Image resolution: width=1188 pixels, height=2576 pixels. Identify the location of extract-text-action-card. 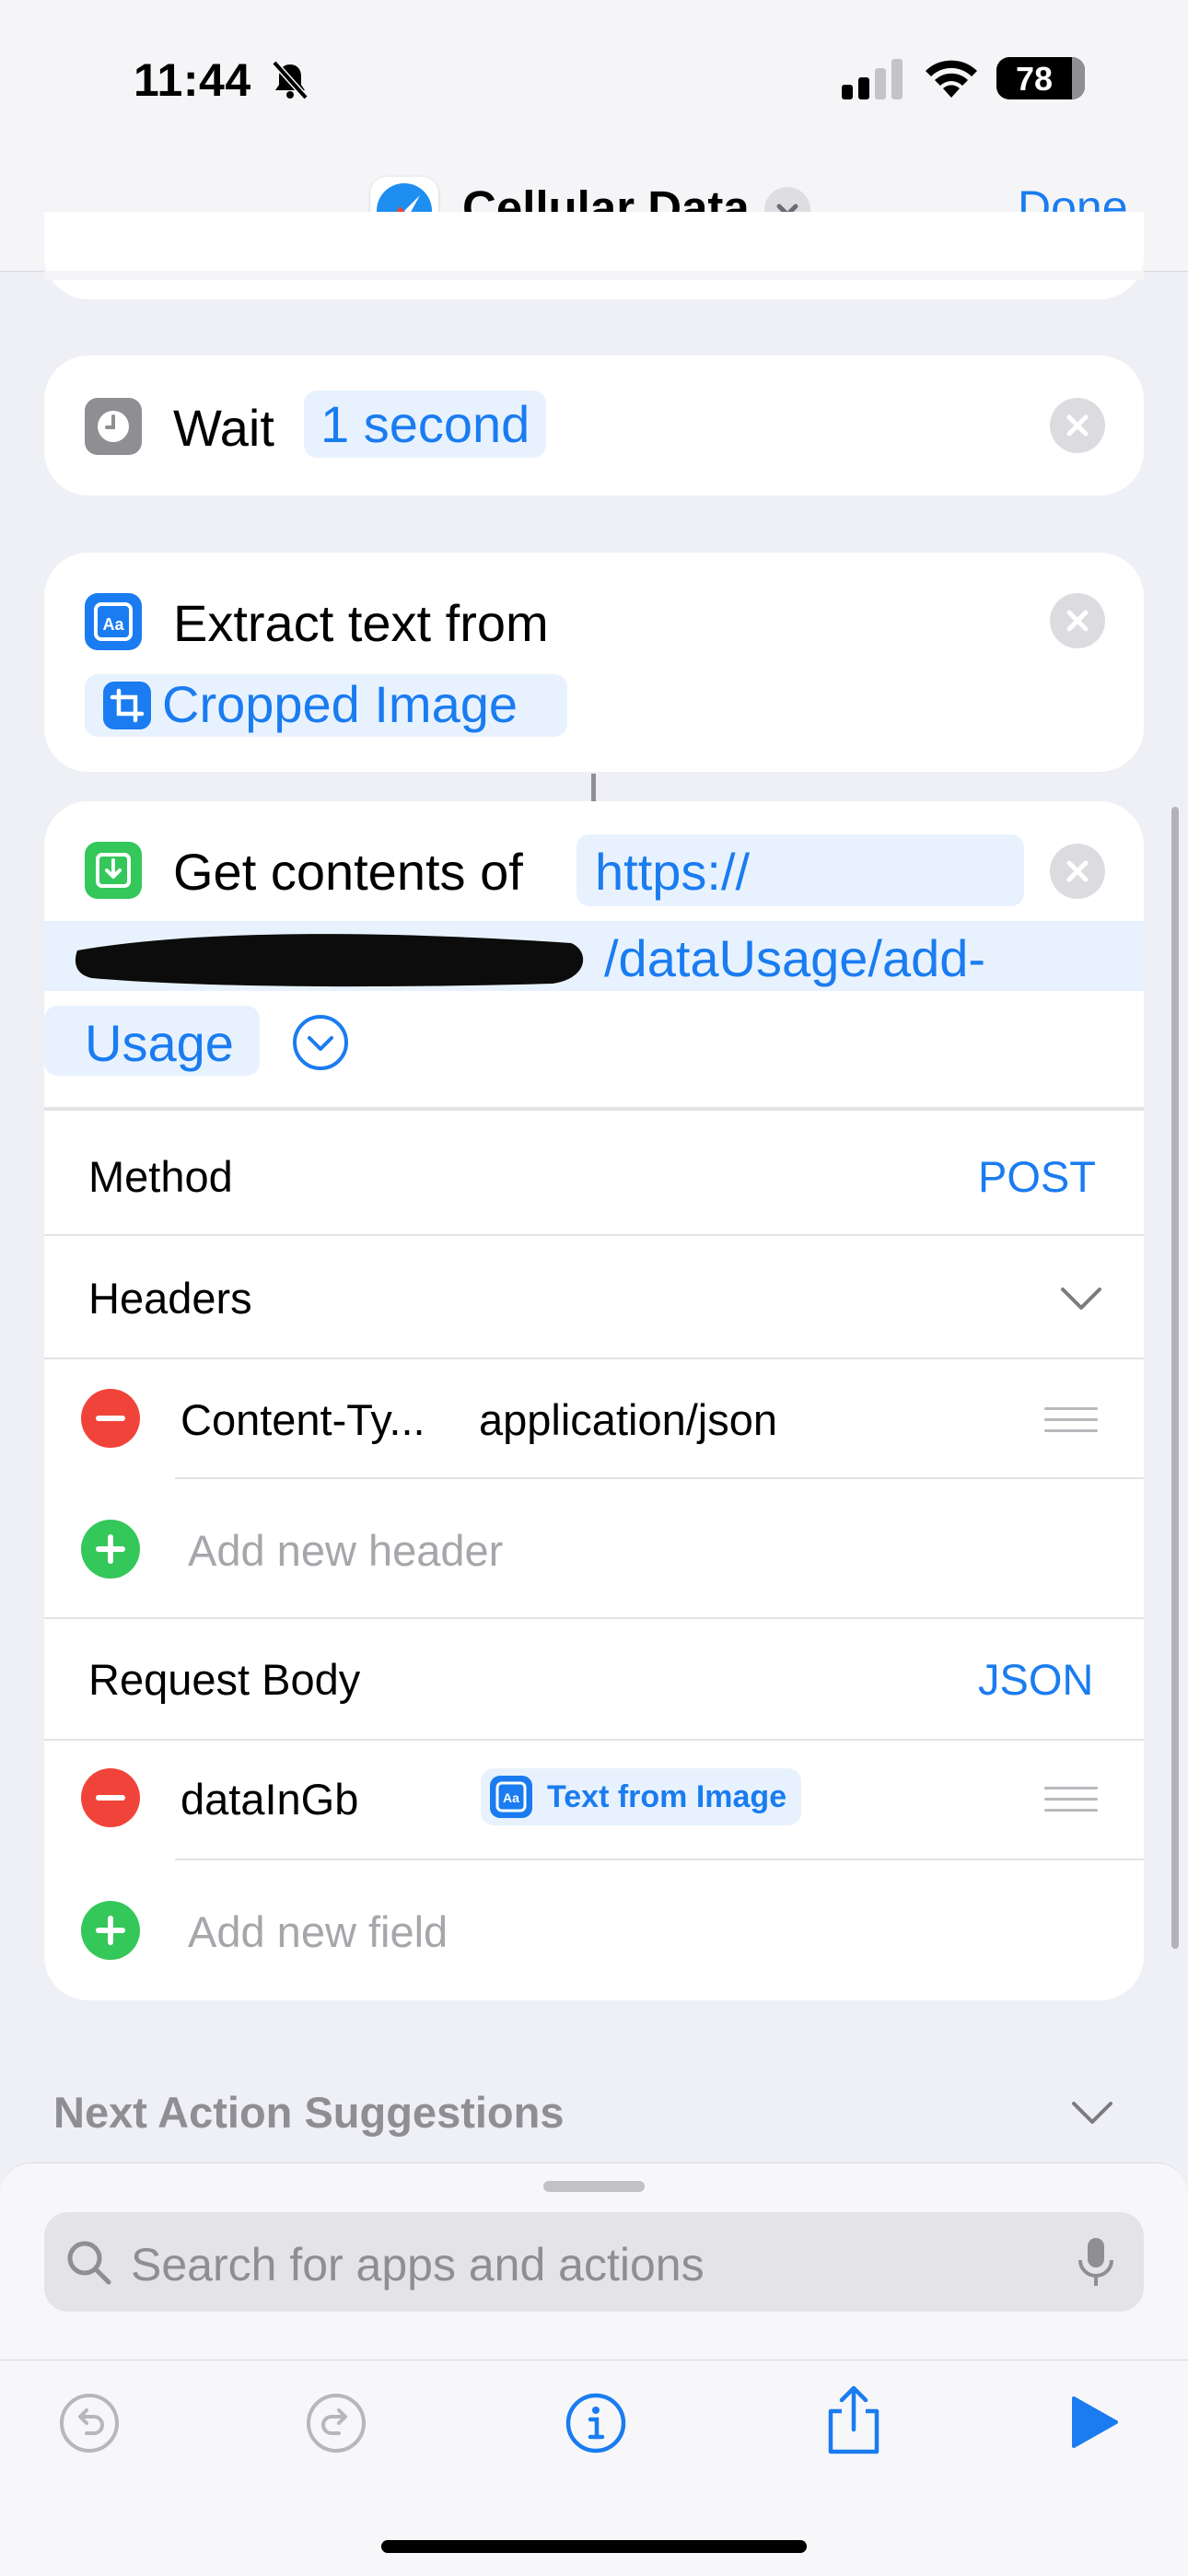
(594, 662).